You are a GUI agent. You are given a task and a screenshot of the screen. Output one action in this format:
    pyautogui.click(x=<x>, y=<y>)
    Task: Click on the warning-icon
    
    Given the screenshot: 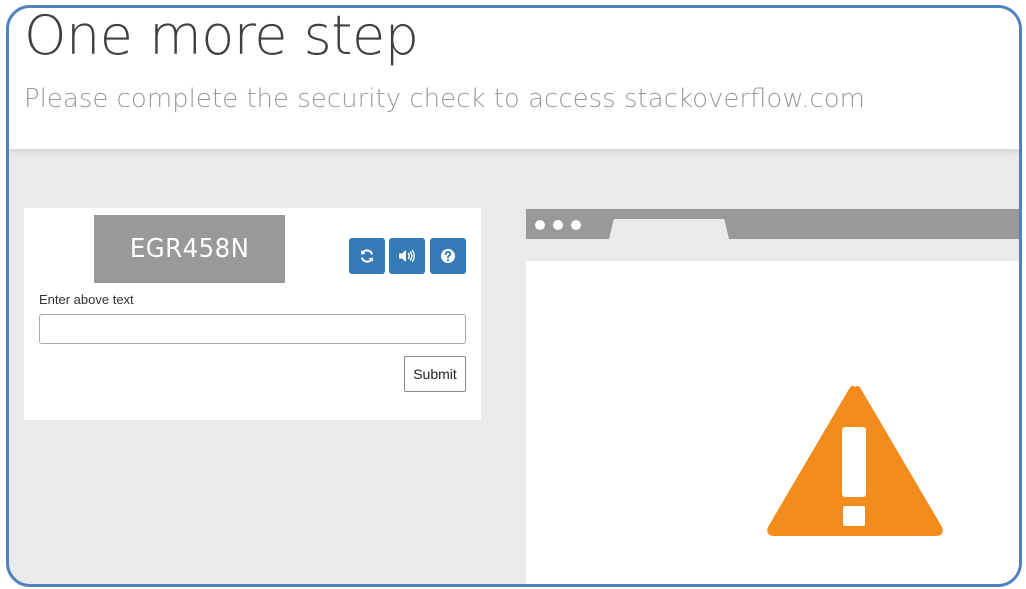 What is the action you would take?
    pyautogui.click(x=855, y=460)
    